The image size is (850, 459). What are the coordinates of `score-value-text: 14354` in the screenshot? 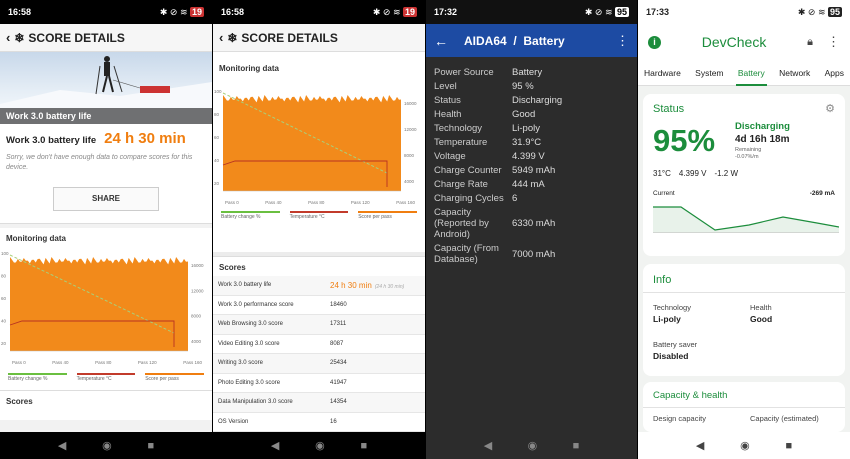 It's located at (338, 402).